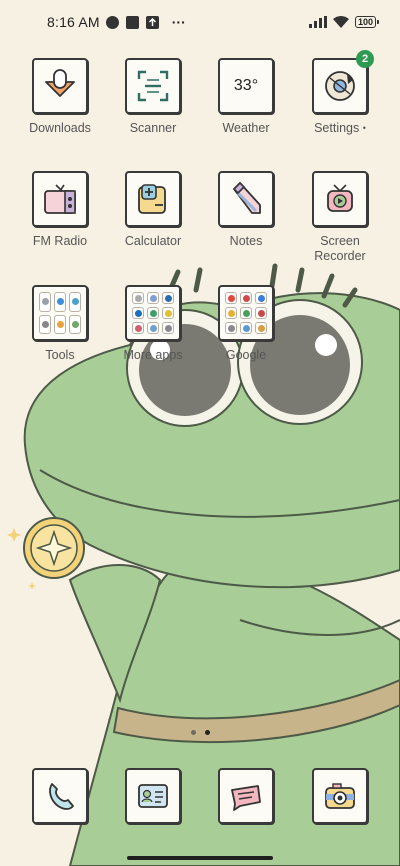  I want to click on battery-indicator: 100, so click(367, 22).